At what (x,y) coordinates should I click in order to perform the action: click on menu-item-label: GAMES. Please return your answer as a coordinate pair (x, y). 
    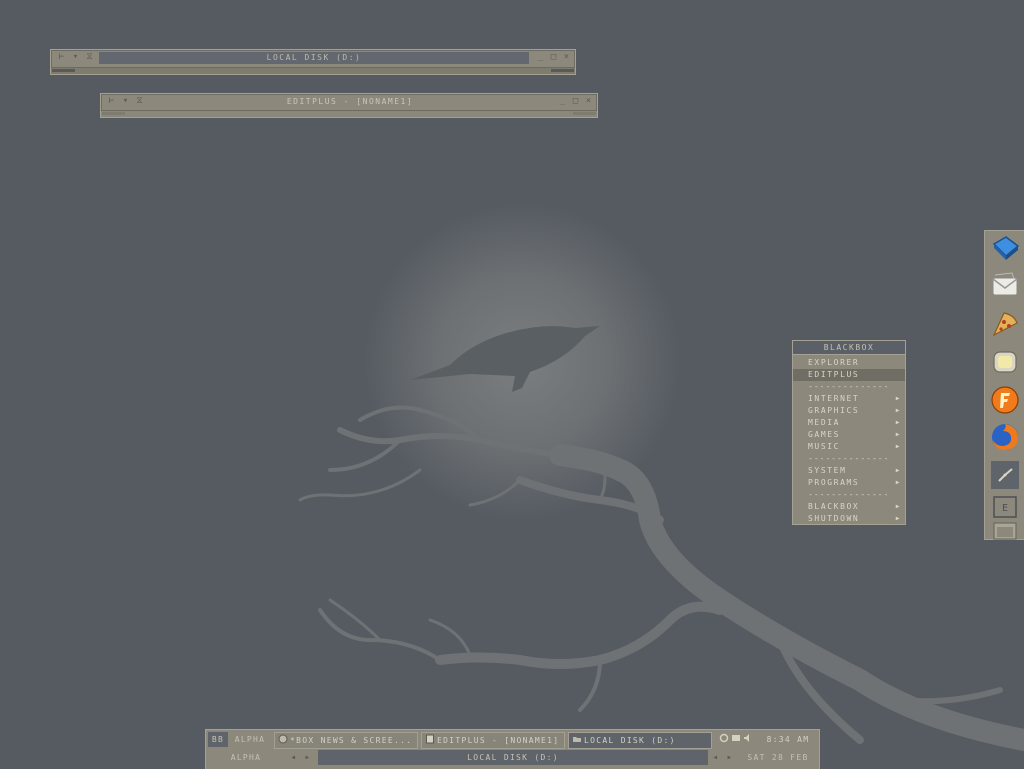
    Looking at the image, I should click on (824, 434).